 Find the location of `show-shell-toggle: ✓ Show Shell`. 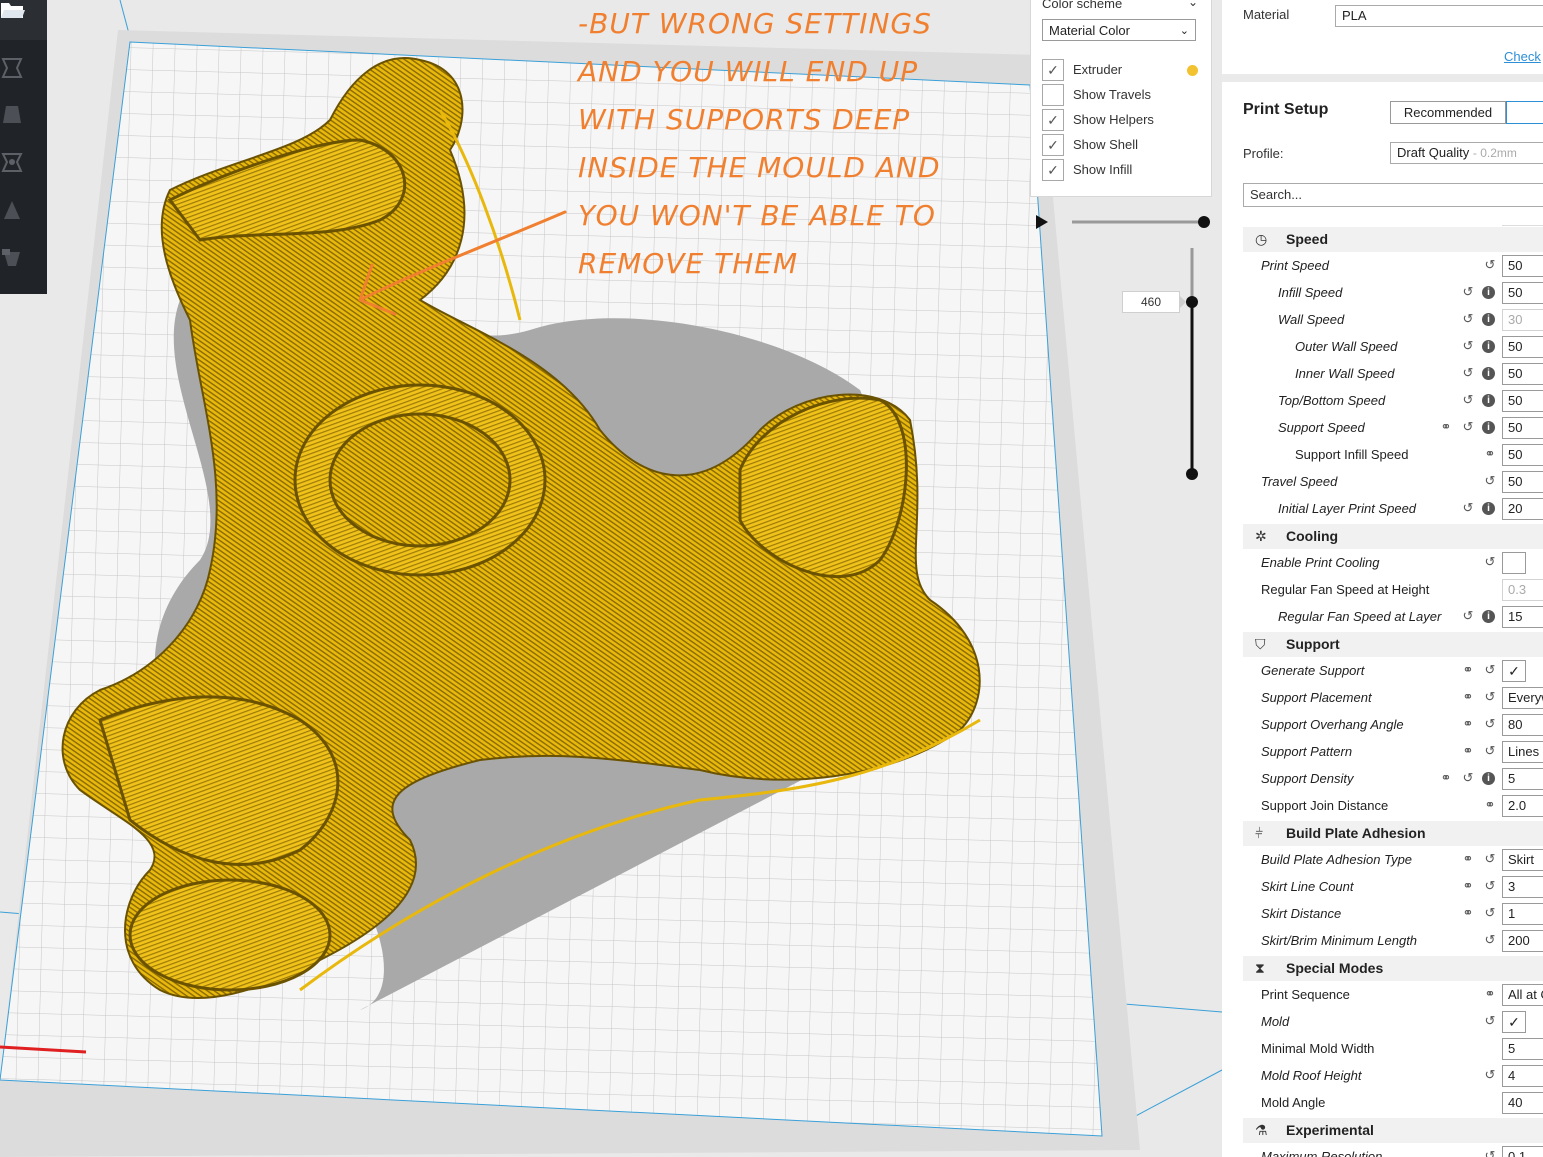

show-shell-toggle: ✓ Show Shell is located at coordinates (1127, 145).